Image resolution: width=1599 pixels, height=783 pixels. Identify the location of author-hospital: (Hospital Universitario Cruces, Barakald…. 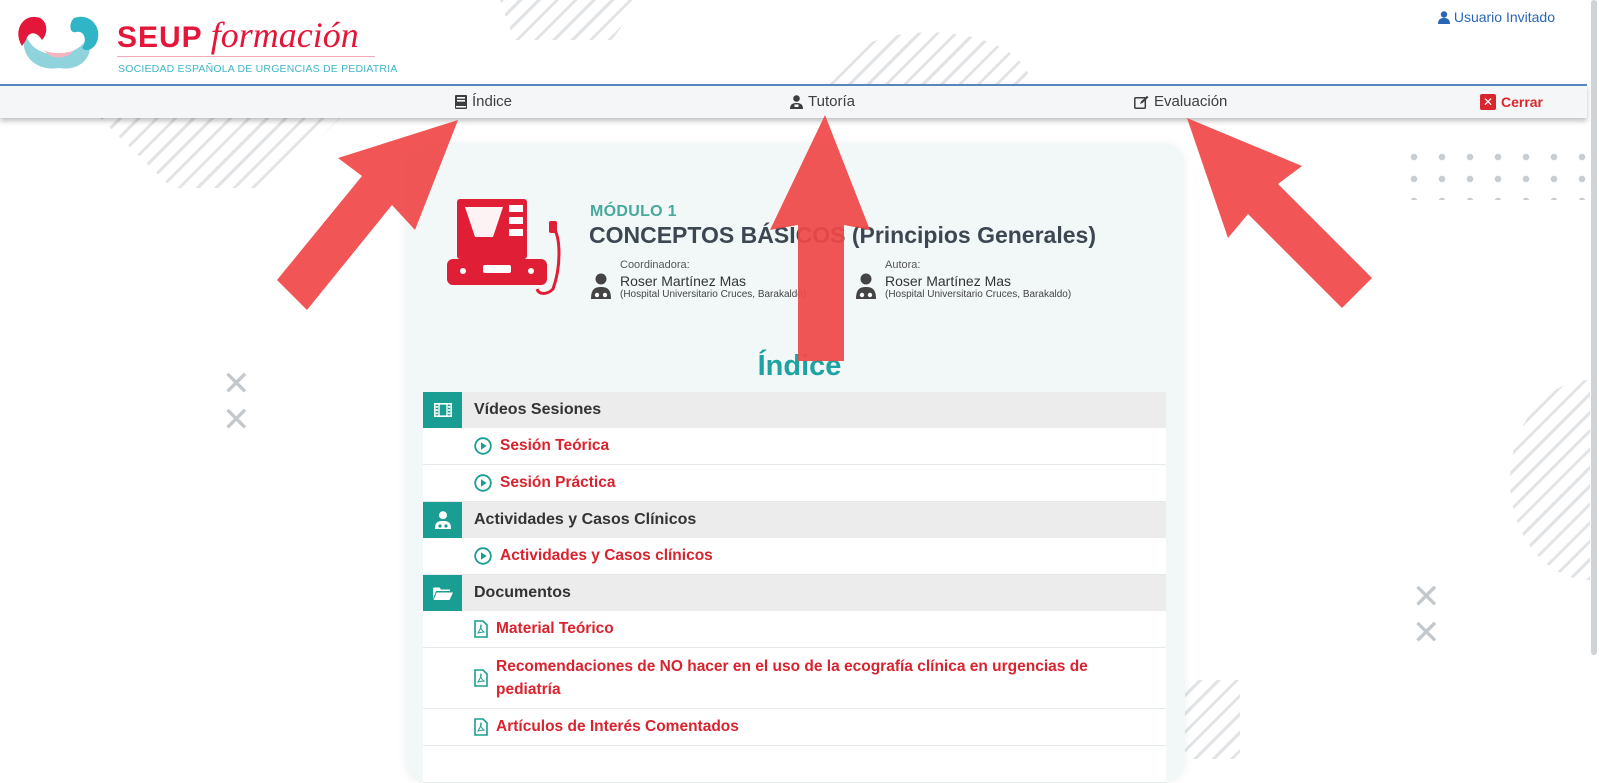
(978, 294).